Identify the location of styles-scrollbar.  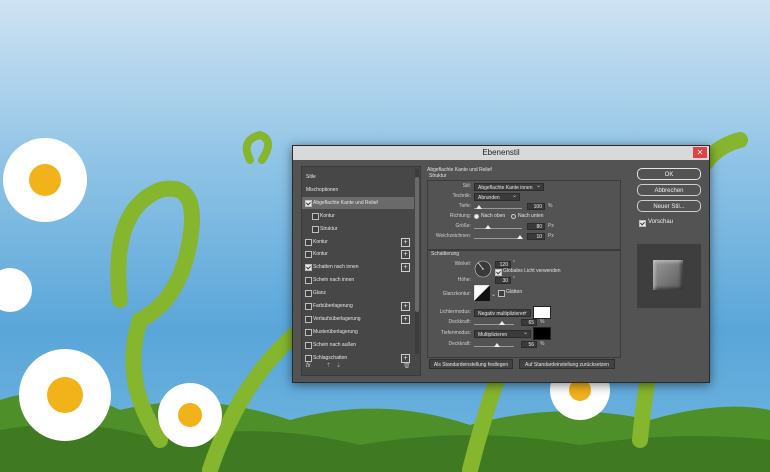
(417, 261).